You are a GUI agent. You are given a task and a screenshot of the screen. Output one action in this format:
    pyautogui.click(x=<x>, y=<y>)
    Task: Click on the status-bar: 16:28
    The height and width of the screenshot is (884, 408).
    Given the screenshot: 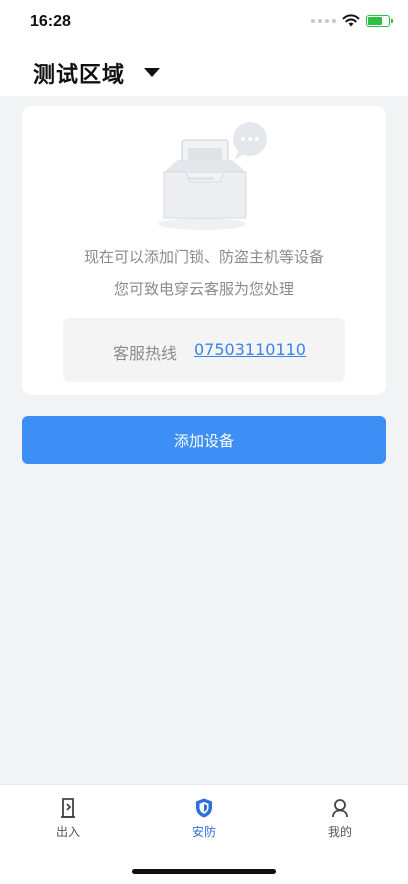 What is the action you would take?
    pyautogui.click(x=204, y=24)
    